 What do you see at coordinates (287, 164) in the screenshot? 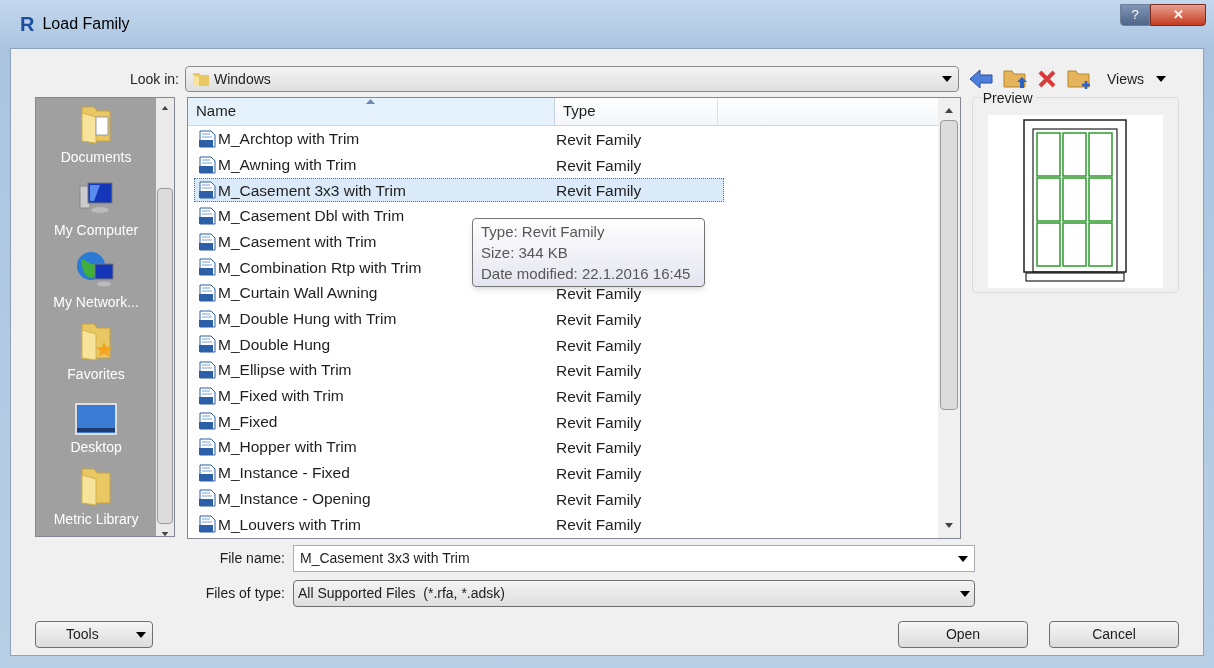
I see `file-name: M_Awning with Trim` at bounding box center [287, 164].